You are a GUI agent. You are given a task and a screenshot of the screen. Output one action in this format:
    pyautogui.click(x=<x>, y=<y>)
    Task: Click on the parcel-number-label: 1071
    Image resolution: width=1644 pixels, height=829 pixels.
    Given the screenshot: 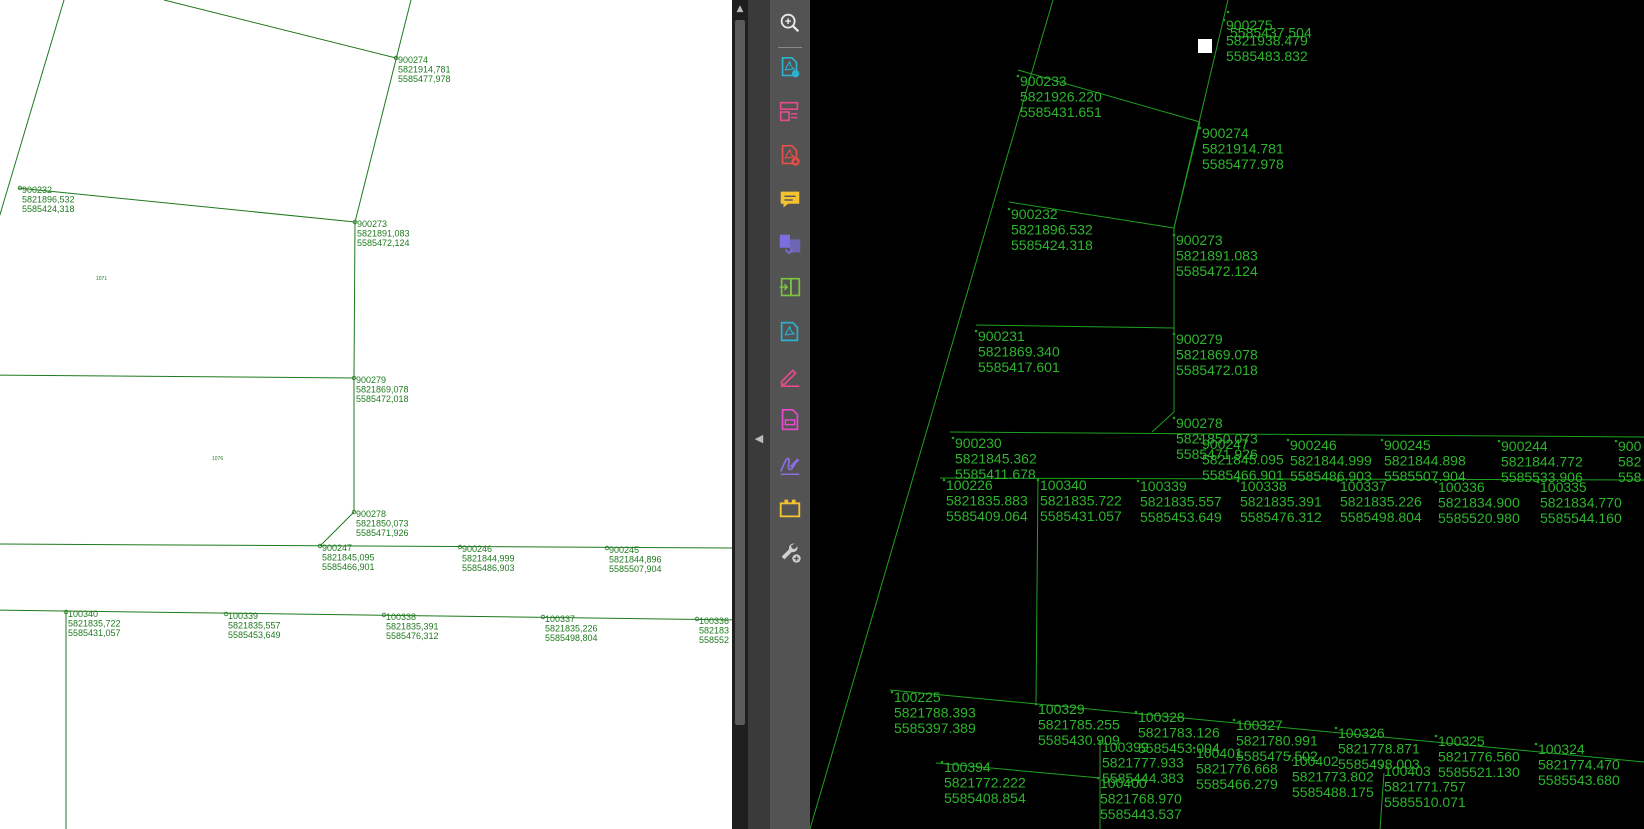 What is the action you would take?
    pyautogui.click(x=101, y=279)
    